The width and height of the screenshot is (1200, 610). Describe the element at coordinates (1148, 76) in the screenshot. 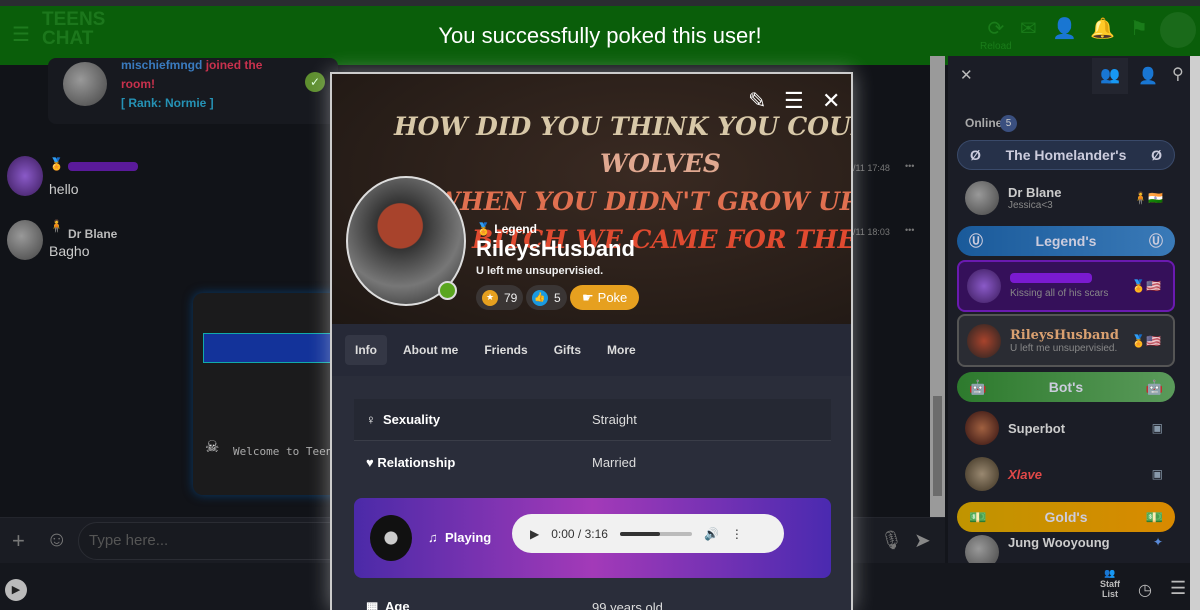

I see `user-tab-icon: 👤` at that location.